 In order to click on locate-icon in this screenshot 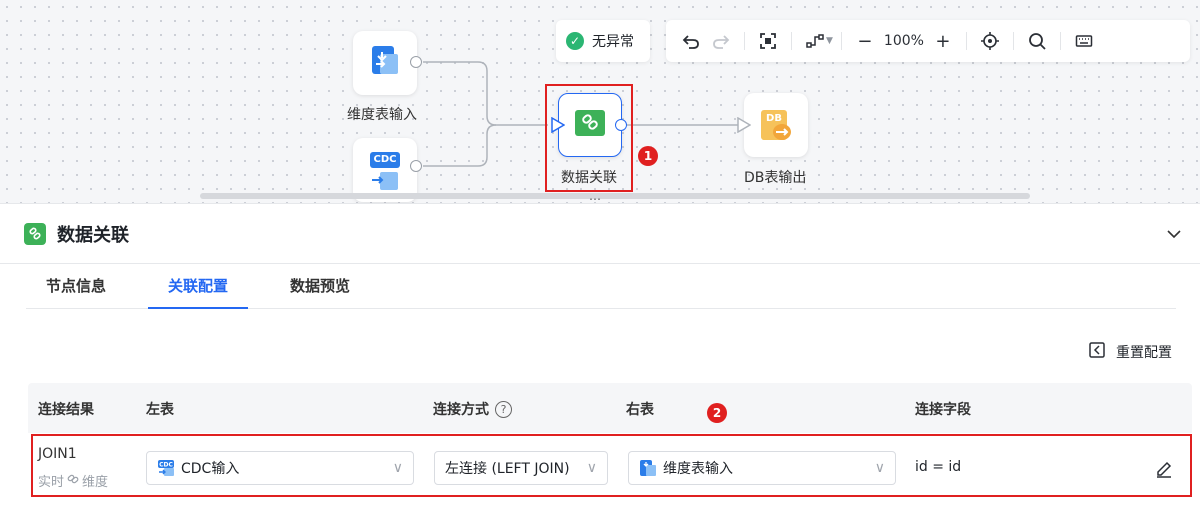, I will do `click(990, 41)`.